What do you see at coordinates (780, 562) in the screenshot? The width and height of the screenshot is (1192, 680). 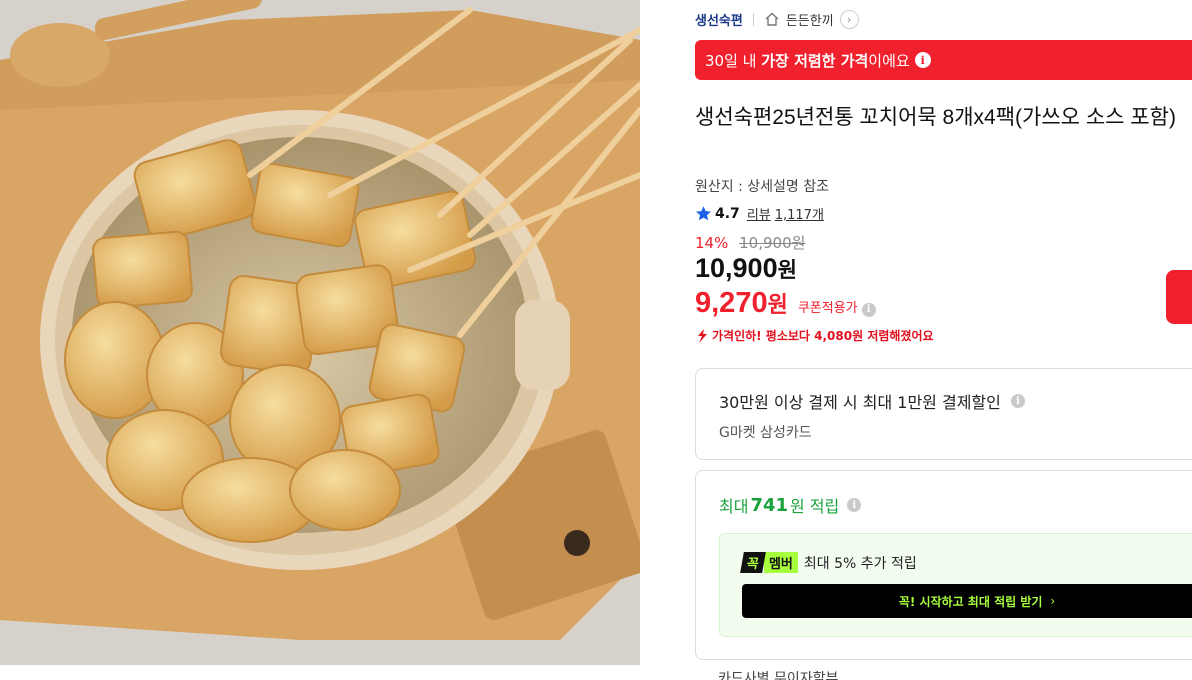 I see `membership-badge-right: 멤버` at bounding box center [780, 562].